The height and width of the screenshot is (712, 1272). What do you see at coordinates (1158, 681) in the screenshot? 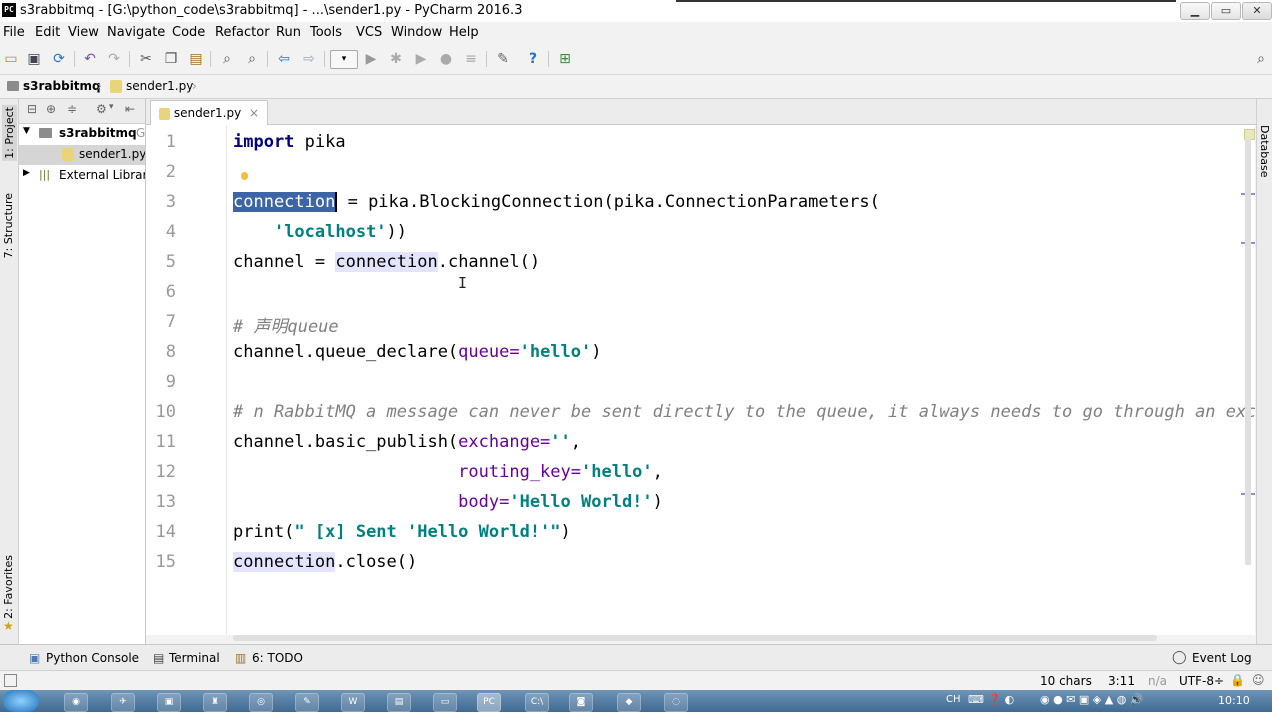
I see `status-line-separator: n/a` at bounding box center [1158, 681].